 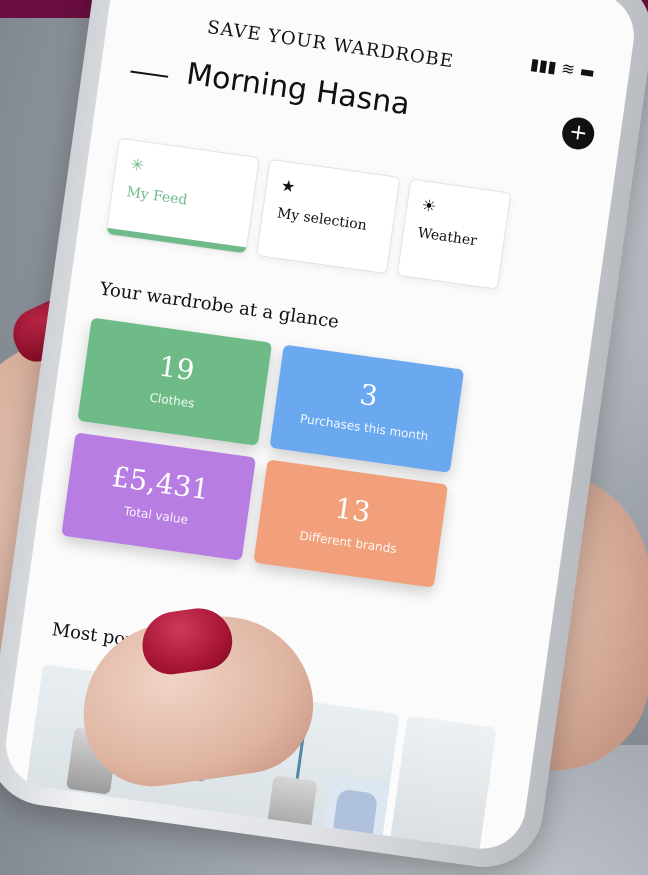 What do you see at coordinates (587, 72) in the screenshot?
I see `battery-icon: ▬` at bounding box center [587, 72].